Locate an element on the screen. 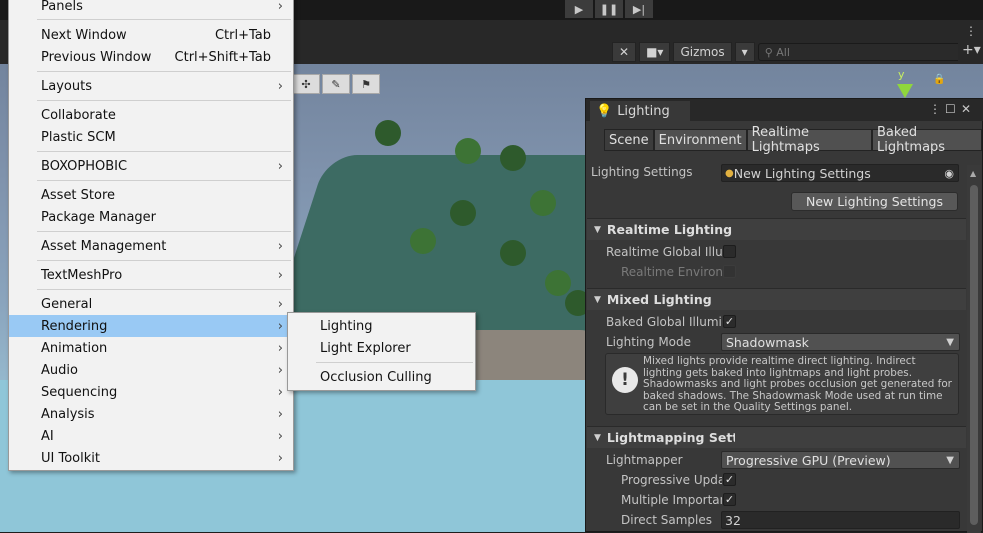  tab-baked-lightmaps: Baked Lightmaps is located at coordinates (926, 140).